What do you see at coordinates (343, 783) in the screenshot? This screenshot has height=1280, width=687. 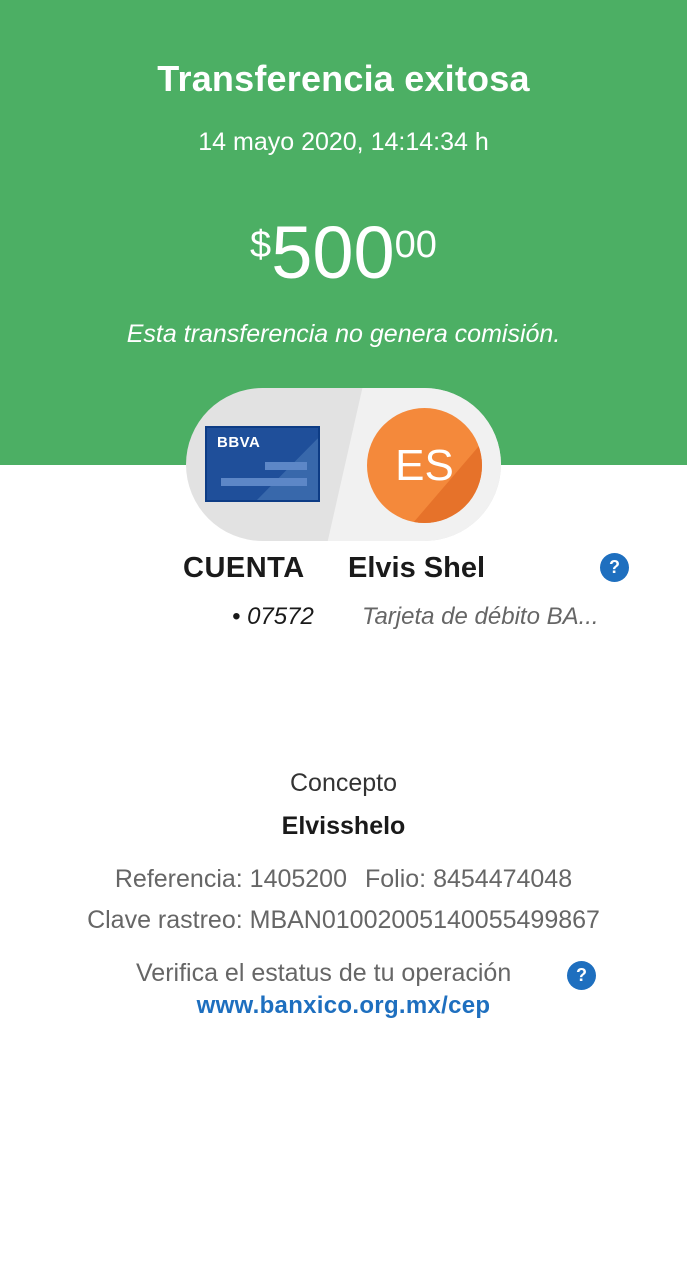 I see `concept-label: Concepto` at bounding box center [343, 783].